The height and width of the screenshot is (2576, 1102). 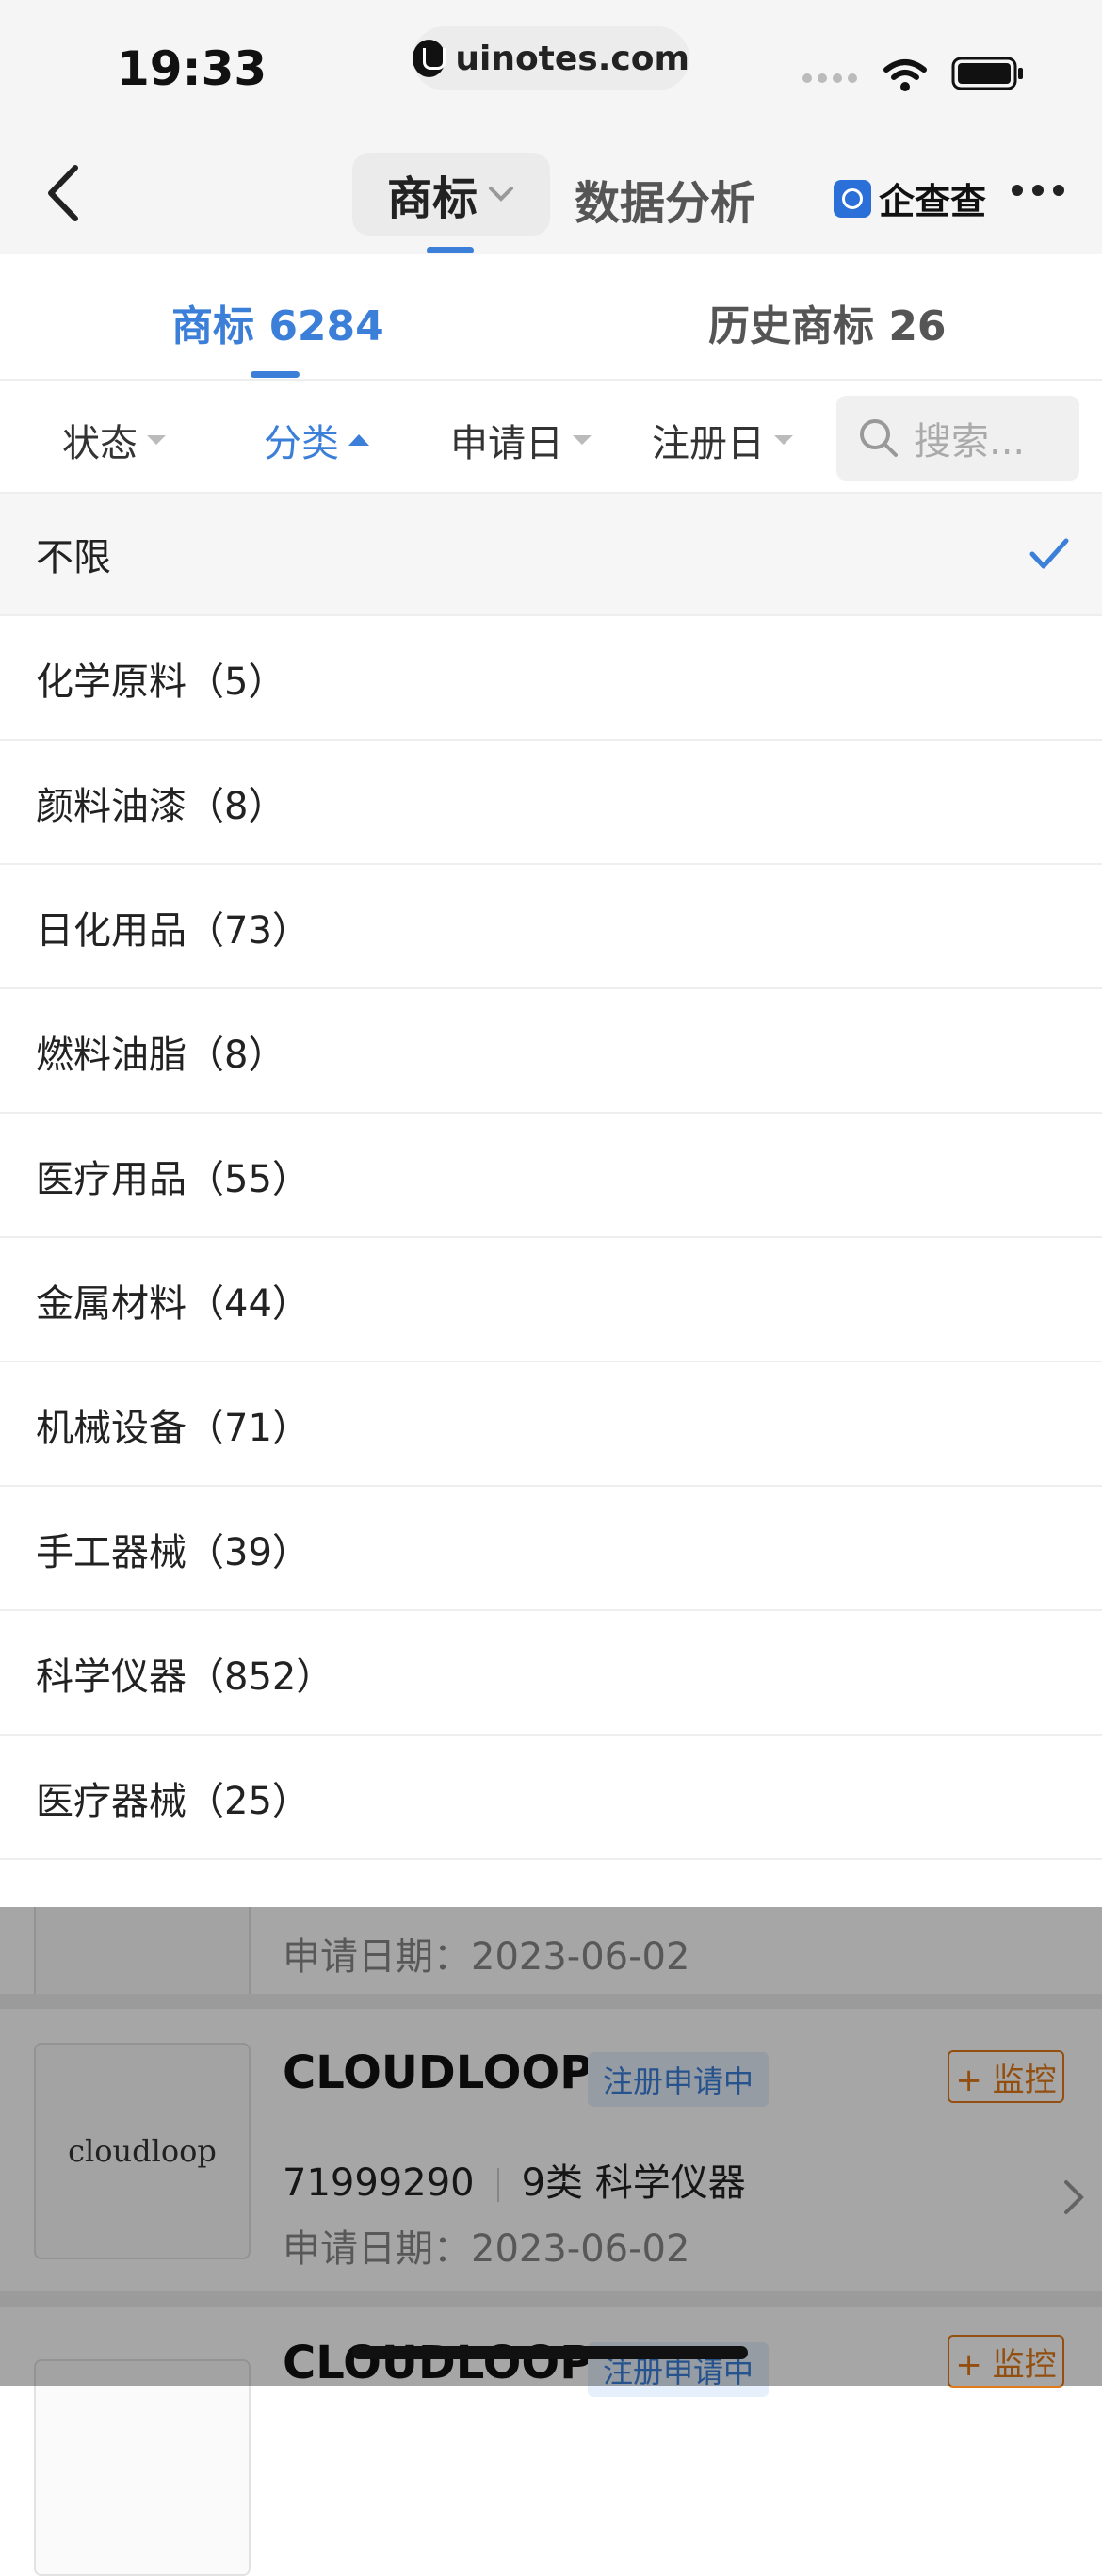 What do you see at coordinates (100, 443) in the screenshot?
I see `filter-status-label: 状态` at bounding box center [100, 443].